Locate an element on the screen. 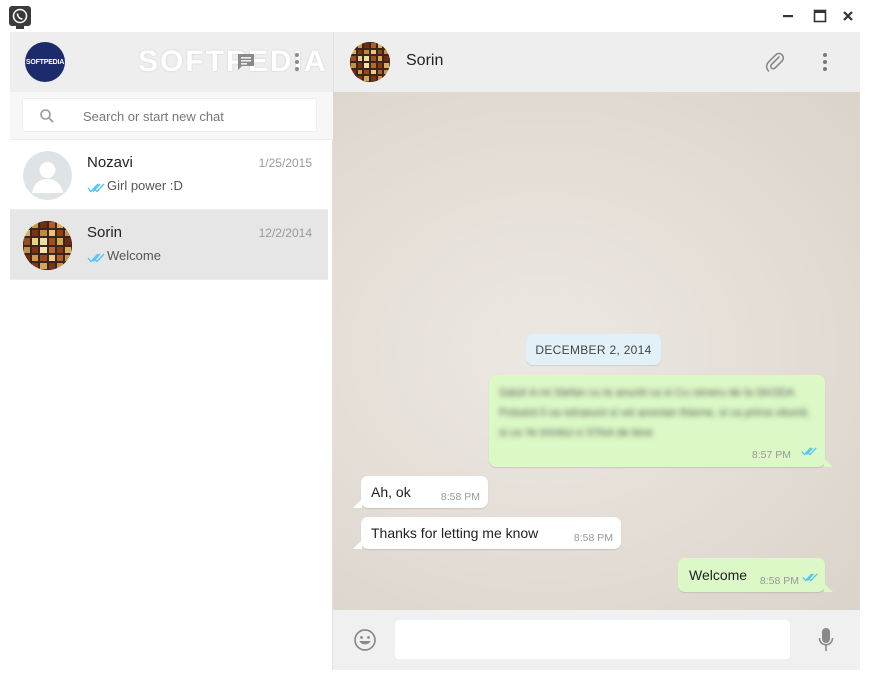 The width and height of the screenshot is (870, 680). title-bar is located at coordinates (435, 16).